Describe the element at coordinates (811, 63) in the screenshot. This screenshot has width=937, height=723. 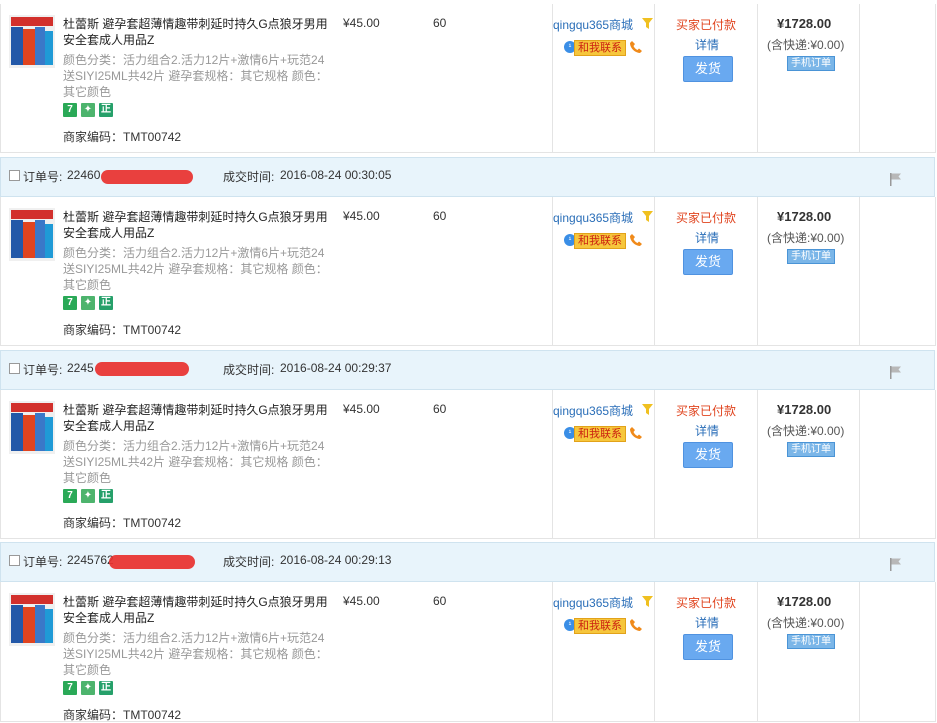
I see `mobile-order-tag: 手机订单` at that location.